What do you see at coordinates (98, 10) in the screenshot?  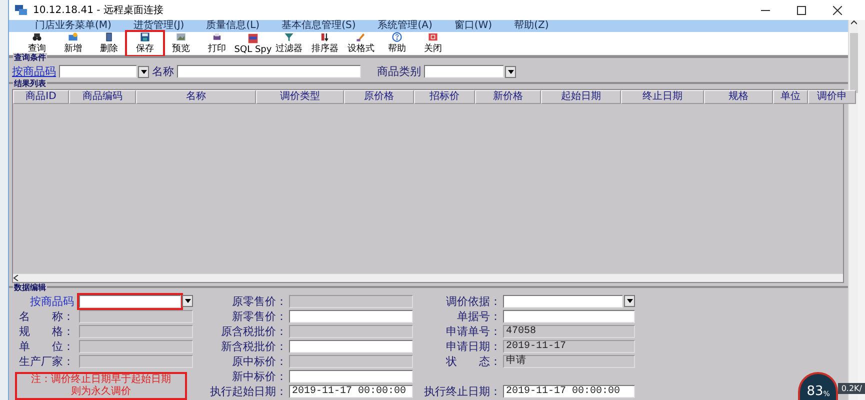 I see `window-title: 10.12.18.41 - 远程桌面连接` at bounding box center [98, 10].